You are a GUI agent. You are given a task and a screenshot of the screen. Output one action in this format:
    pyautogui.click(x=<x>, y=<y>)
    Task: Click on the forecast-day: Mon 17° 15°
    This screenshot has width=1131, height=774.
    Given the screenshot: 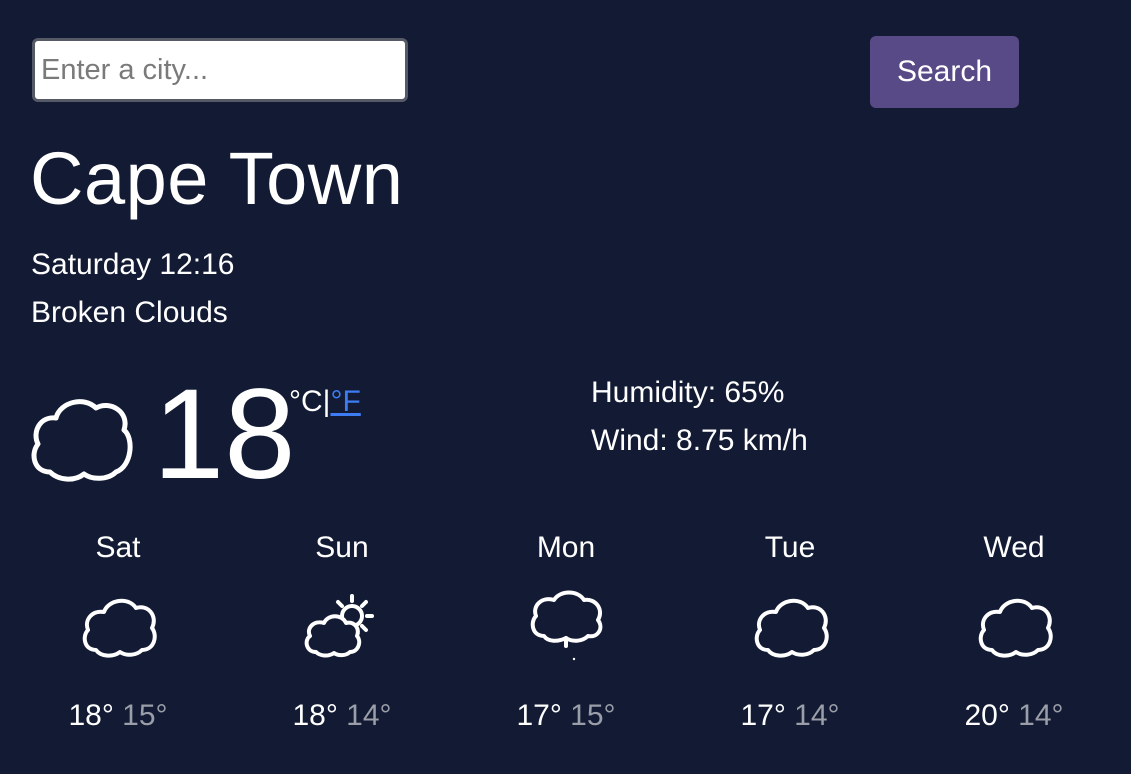 What is the action you would take?
    pyautogui.click(x=566, y=643)
    